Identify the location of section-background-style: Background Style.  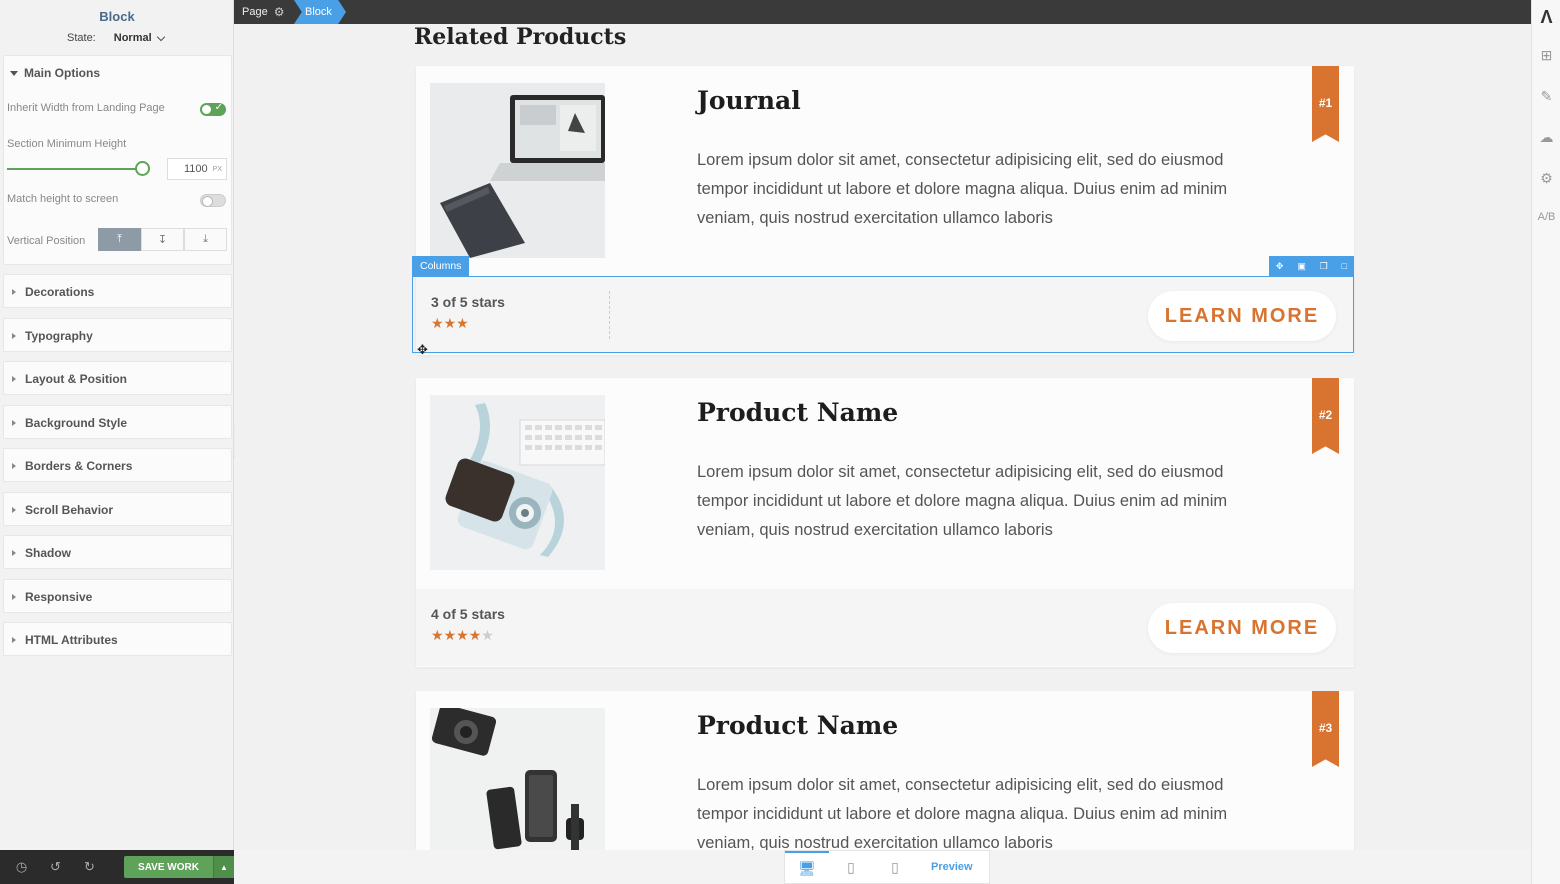
(117, 422).